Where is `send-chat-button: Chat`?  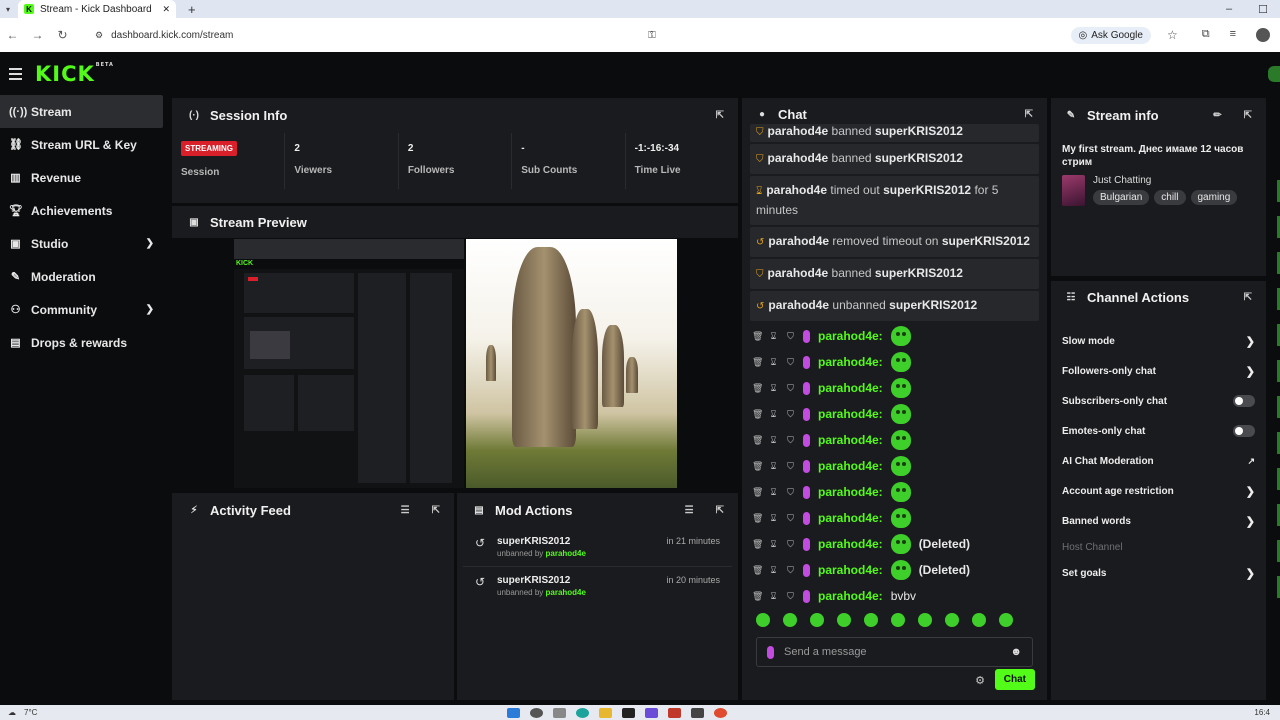 send-chat-button: Chat is located at coordinates (1014, 679).